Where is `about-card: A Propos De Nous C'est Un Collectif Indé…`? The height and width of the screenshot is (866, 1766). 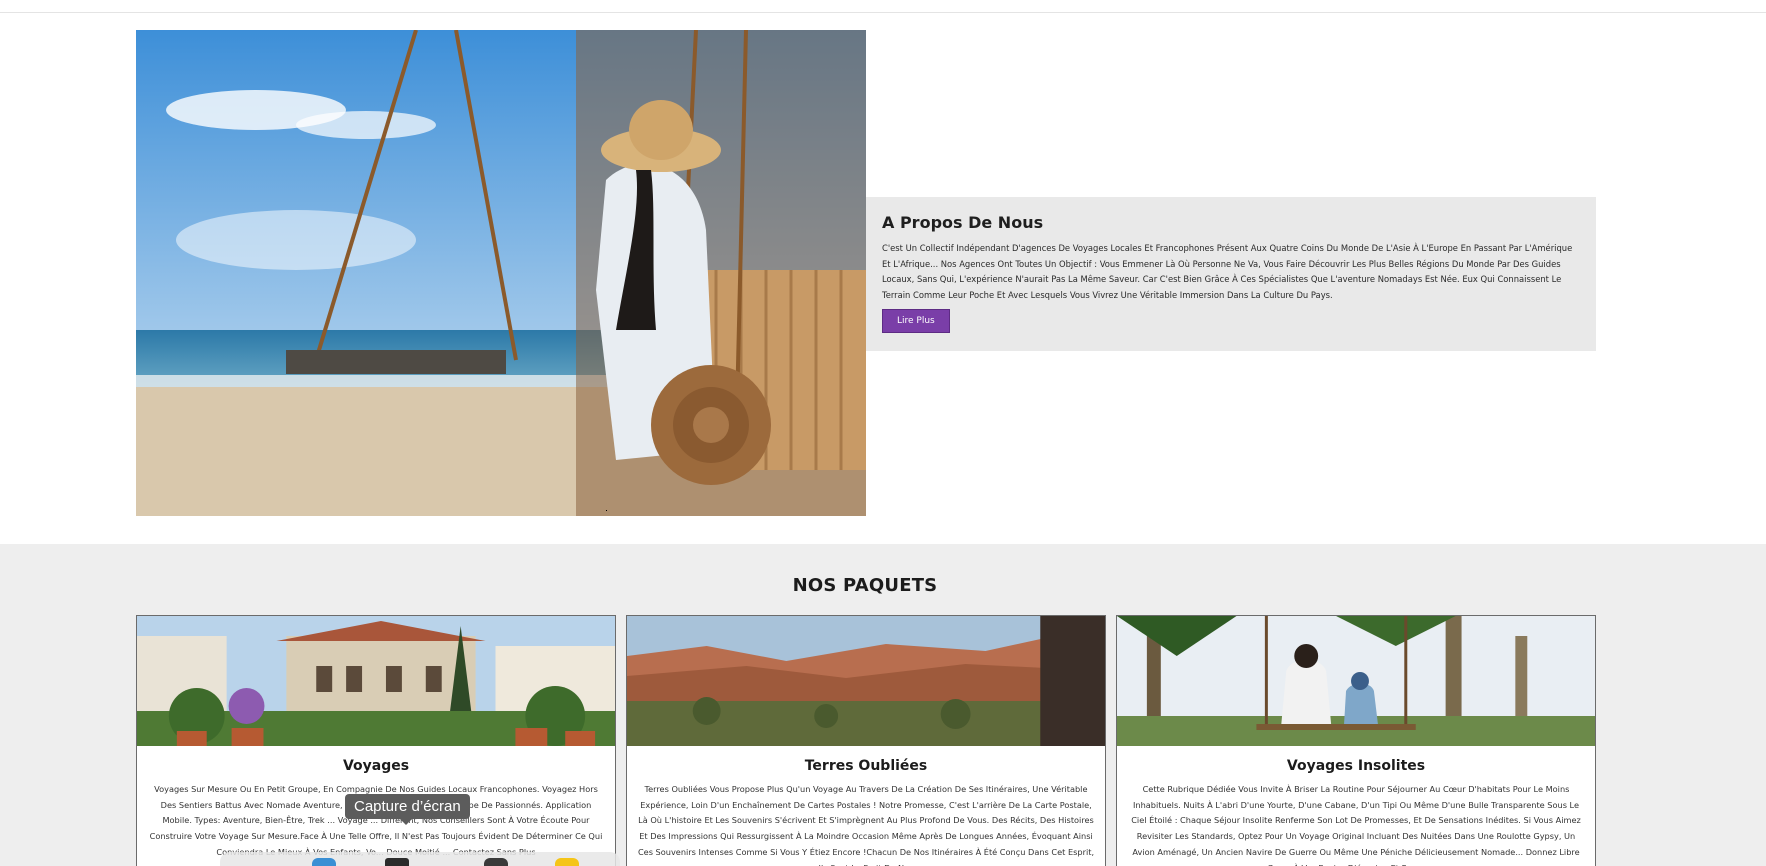 about-card: A Propos De Nous C'est Un Collectif Indé… is located at coordinates (1231, 274).